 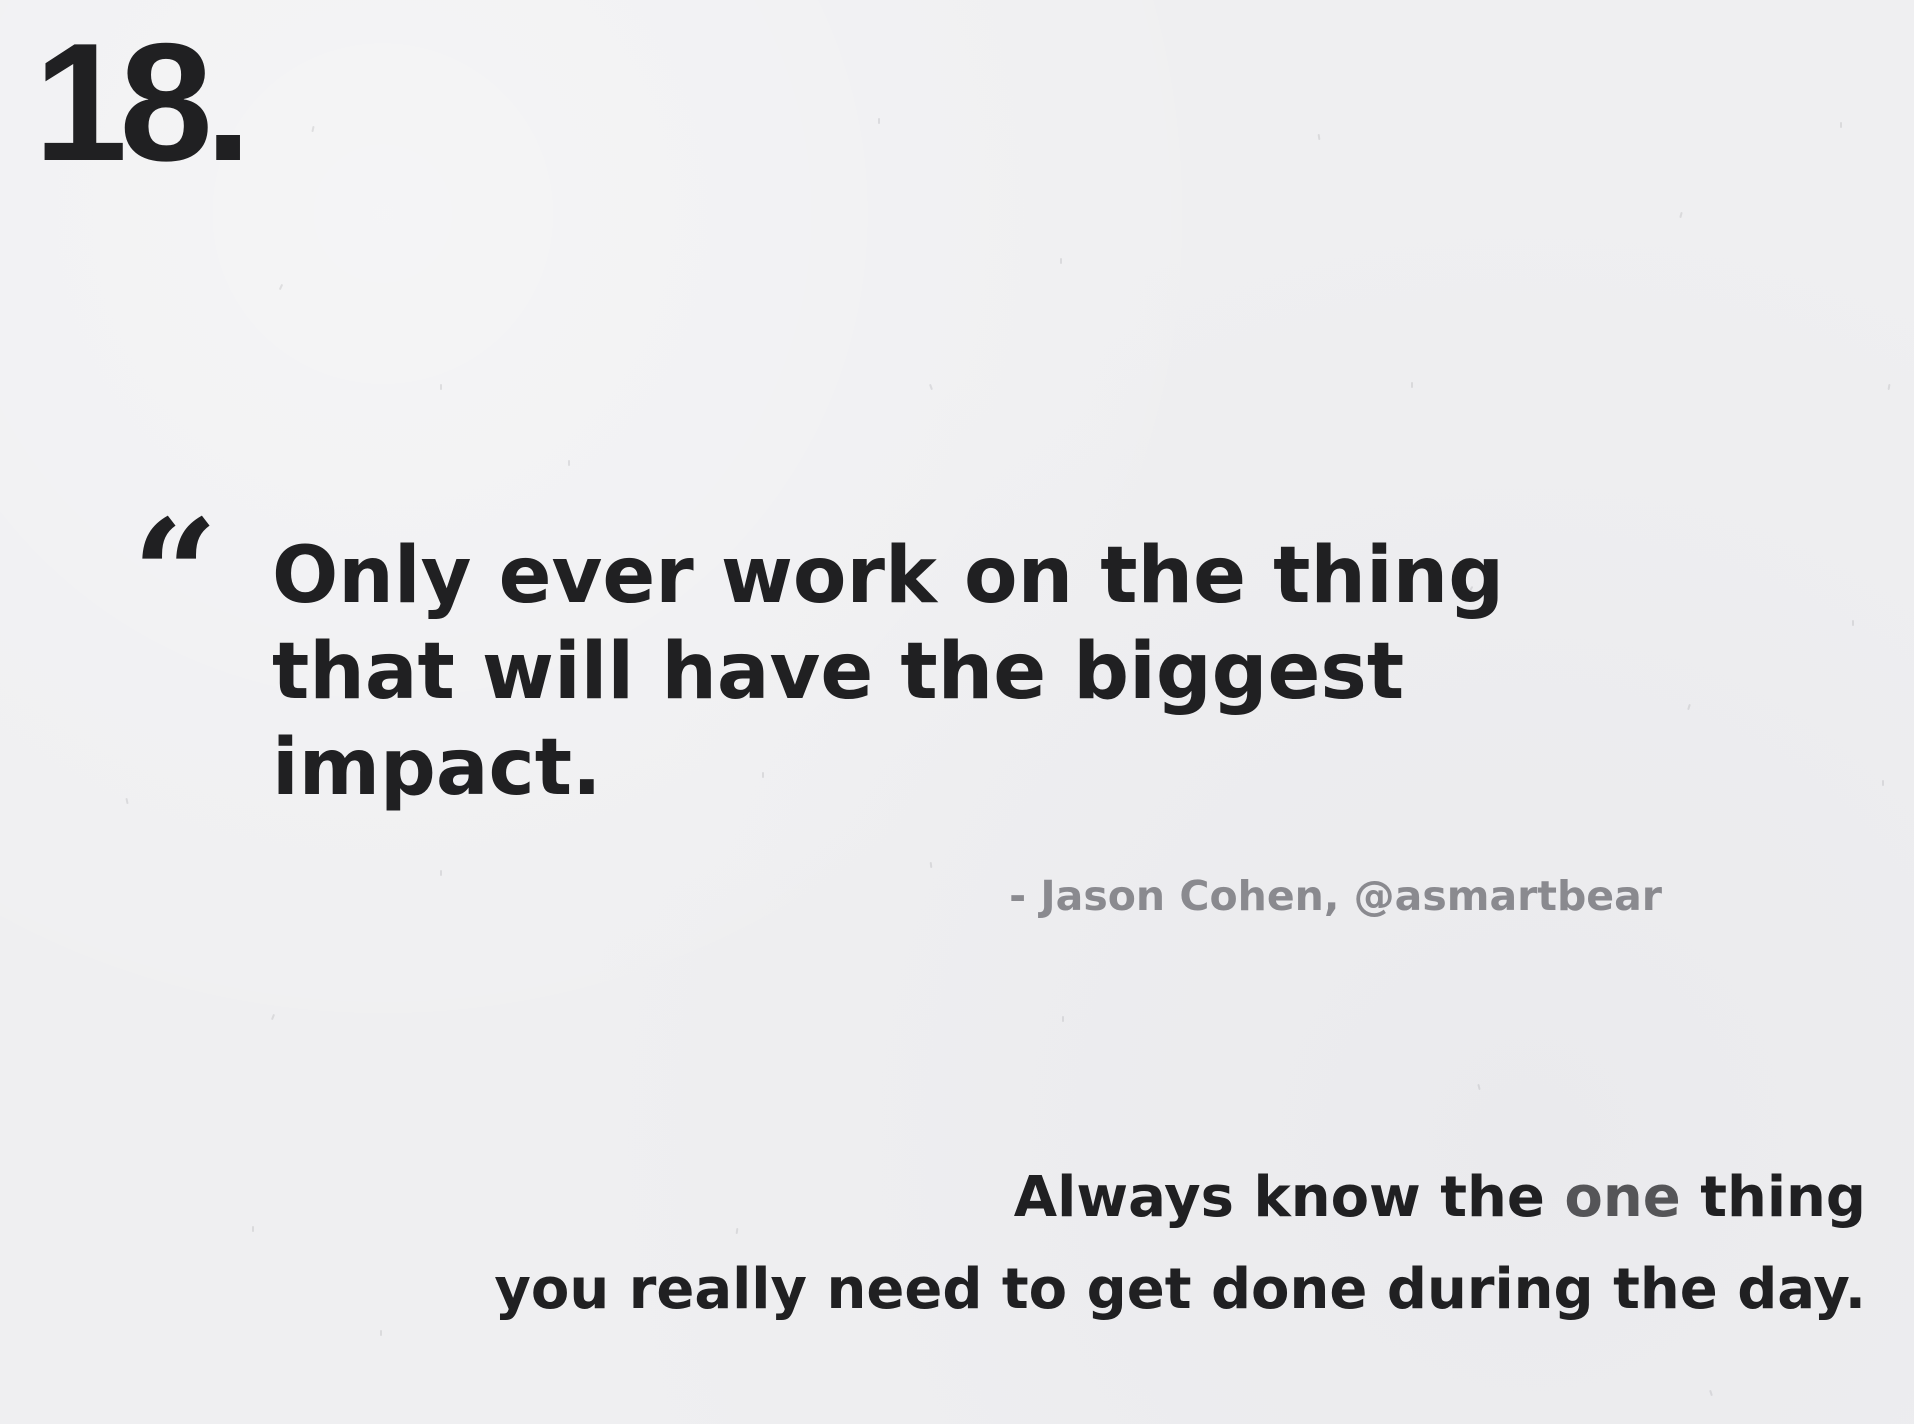 I want to click on takeaway-line-1-end: thing, so click(x=1773, y=1197).